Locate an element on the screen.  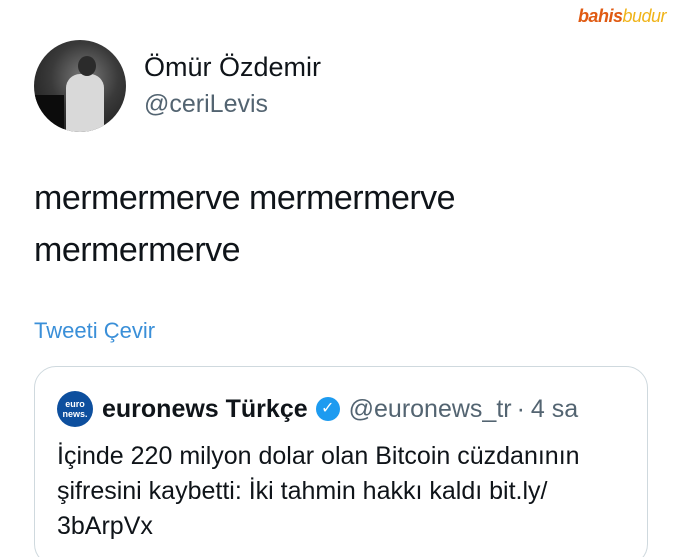
translate-tweet-link: Tweeti Çevir is located at coordinates (94, 331).